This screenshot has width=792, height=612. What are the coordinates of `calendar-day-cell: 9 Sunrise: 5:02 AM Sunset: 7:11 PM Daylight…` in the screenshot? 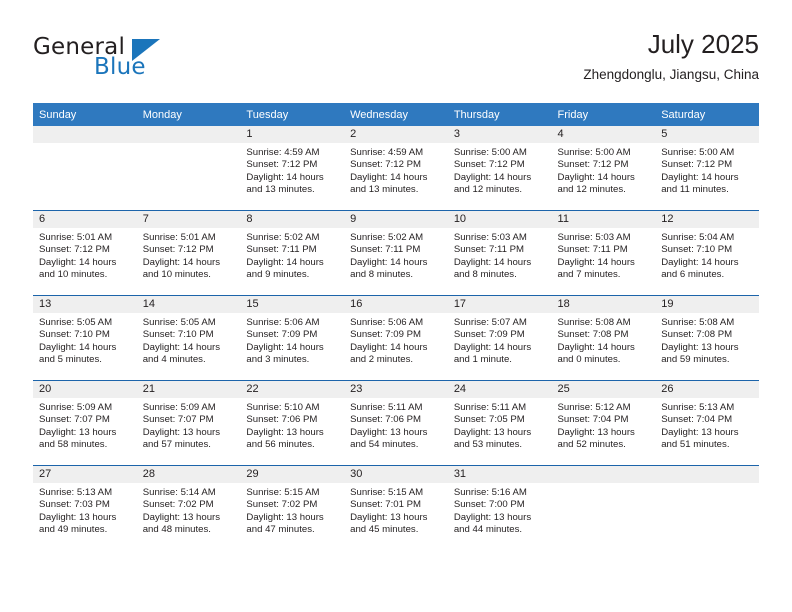 It's located at (396, 253).